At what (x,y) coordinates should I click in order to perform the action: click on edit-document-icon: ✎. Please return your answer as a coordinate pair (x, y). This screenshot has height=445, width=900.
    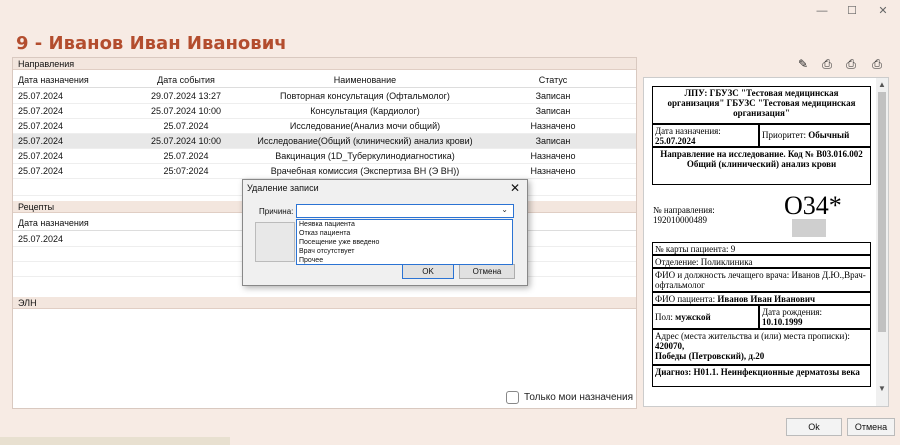
    Looking at the image, I should click on (803, 64).